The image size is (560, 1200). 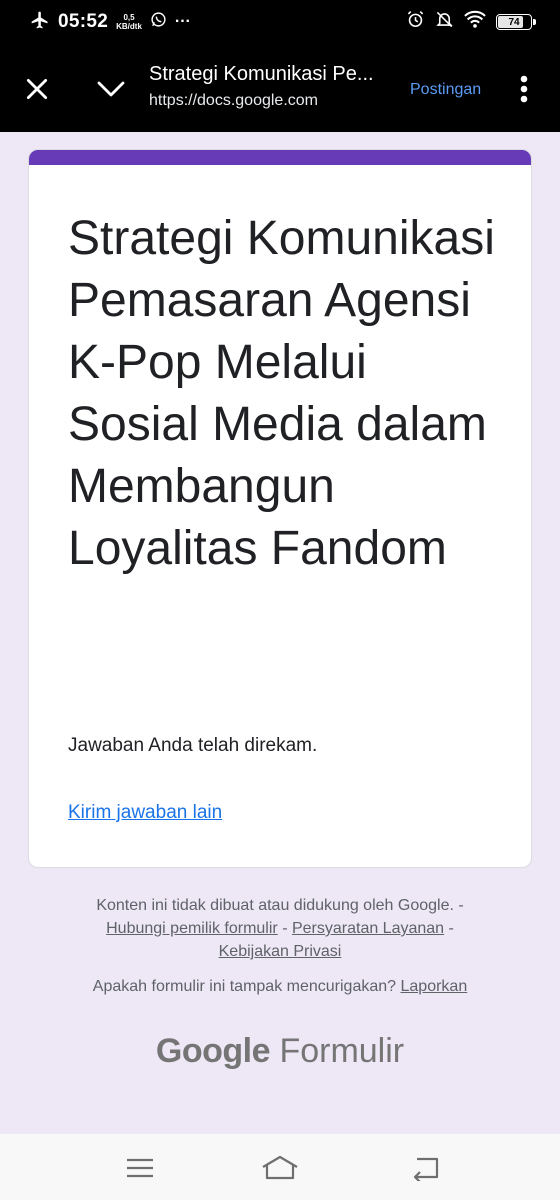 I want to click on back-button, so click(x=426, y=1168).